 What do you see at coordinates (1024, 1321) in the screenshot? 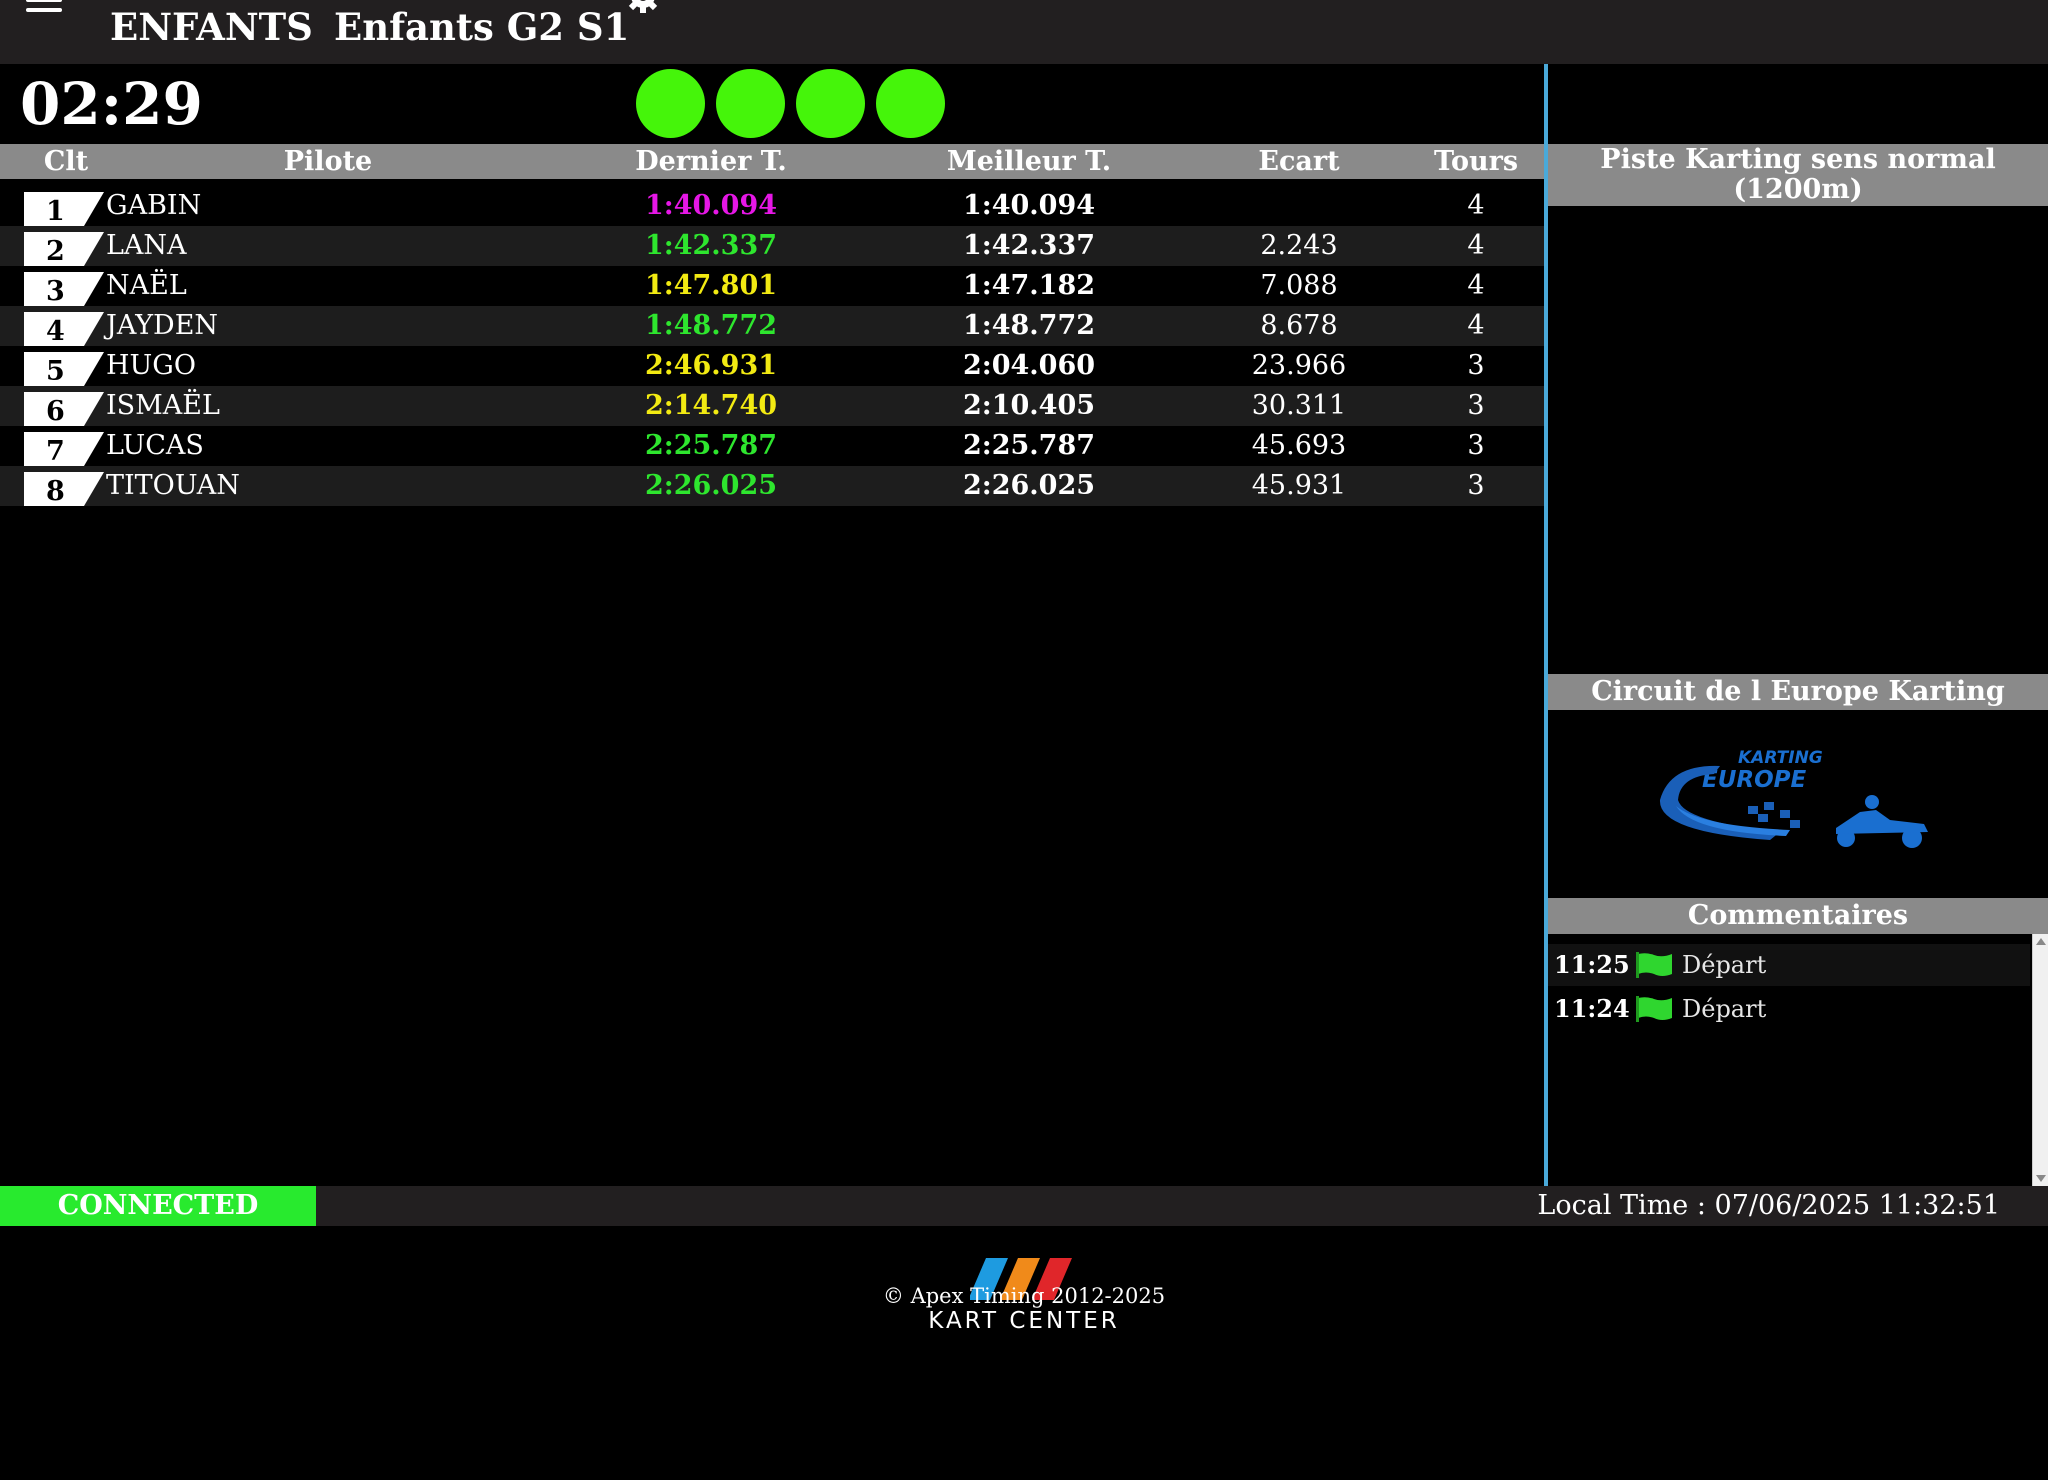
I see `kart-center-brand: KART CENTER` at bounding box center [1024, 1321].